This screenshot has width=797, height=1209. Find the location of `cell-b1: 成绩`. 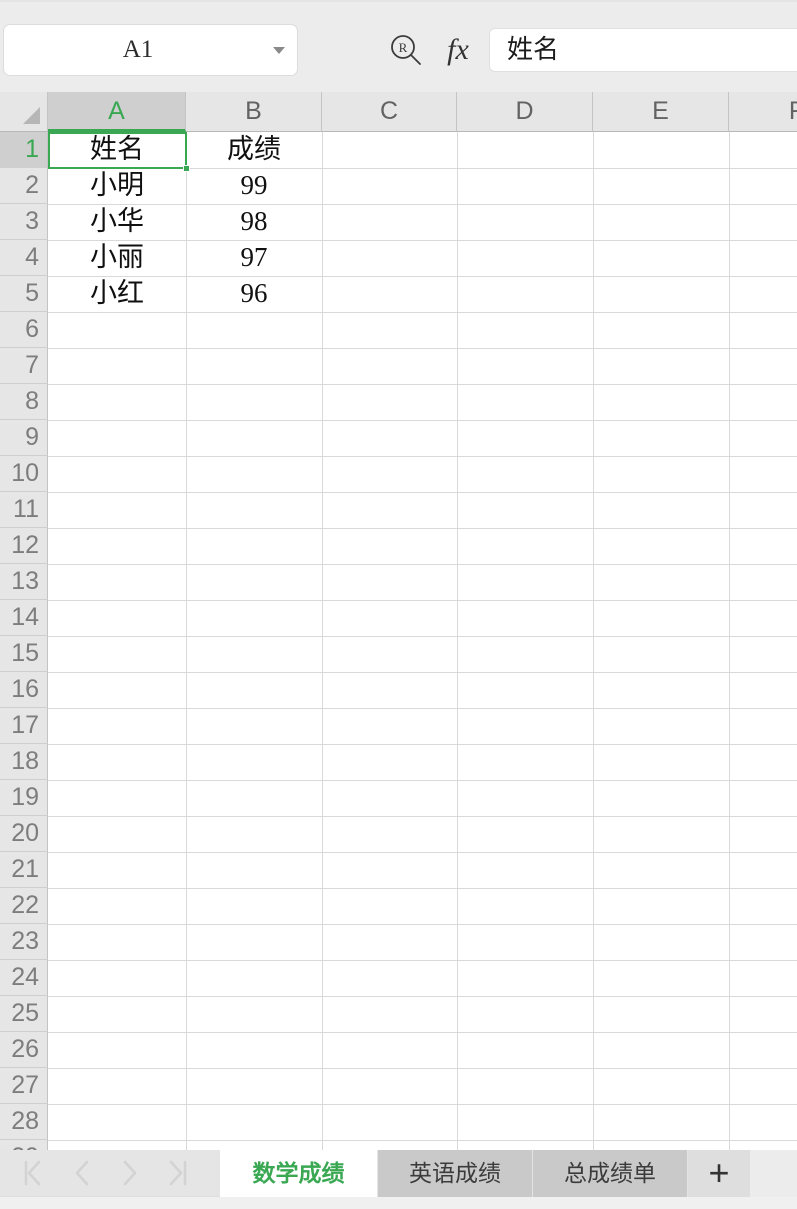

cell-b1: 成绩 is located at coordinates (254, 150).